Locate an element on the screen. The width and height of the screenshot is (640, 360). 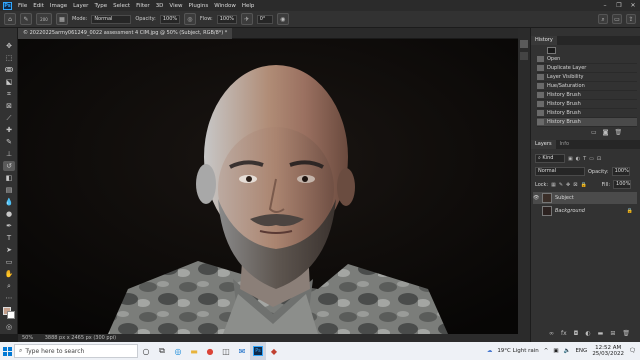
eraser-tool-icon: ◧ is located at coordinates (9, 178).